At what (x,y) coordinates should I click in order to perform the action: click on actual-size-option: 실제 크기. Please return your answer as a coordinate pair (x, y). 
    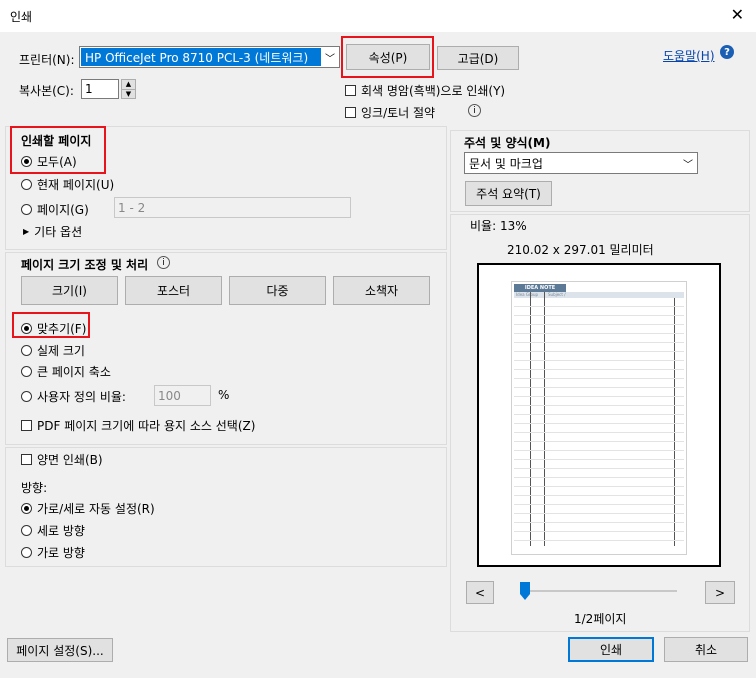
    Looking at the image, I should click on (53, 350).